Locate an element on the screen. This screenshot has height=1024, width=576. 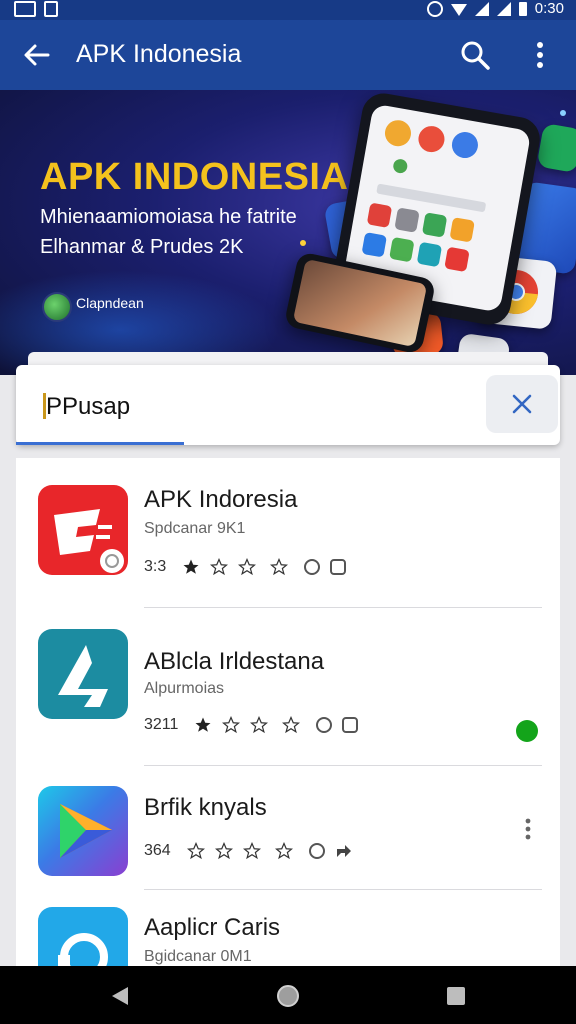
recents-nav-icon is located at coordinates (456, 996).